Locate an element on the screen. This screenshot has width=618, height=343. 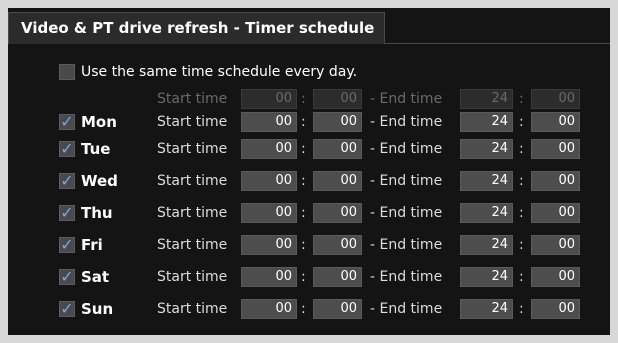
same-start-hour-field: 00 is located at coordinates (269, 99).